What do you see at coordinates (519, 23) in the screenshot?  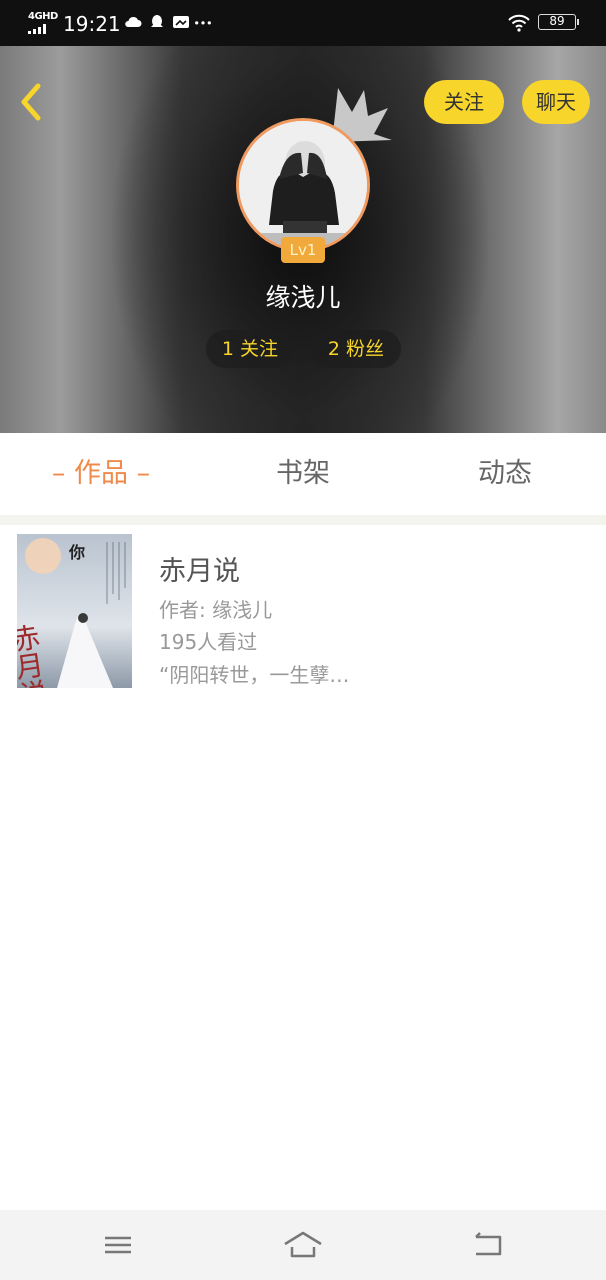 I see `wifi-icon` at bounding box center [519, 23].